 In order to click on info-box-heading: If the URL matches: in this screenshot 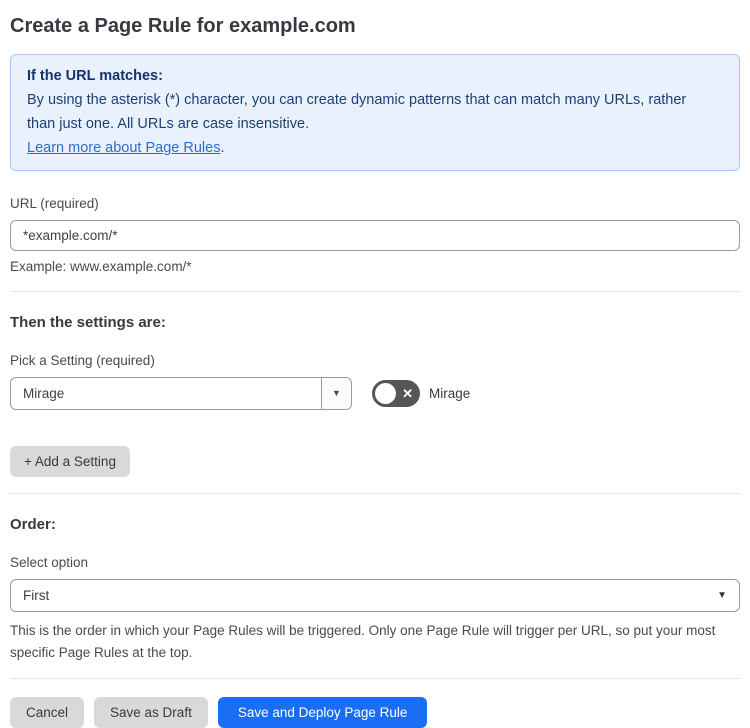, I will do `click(95, 76)`.